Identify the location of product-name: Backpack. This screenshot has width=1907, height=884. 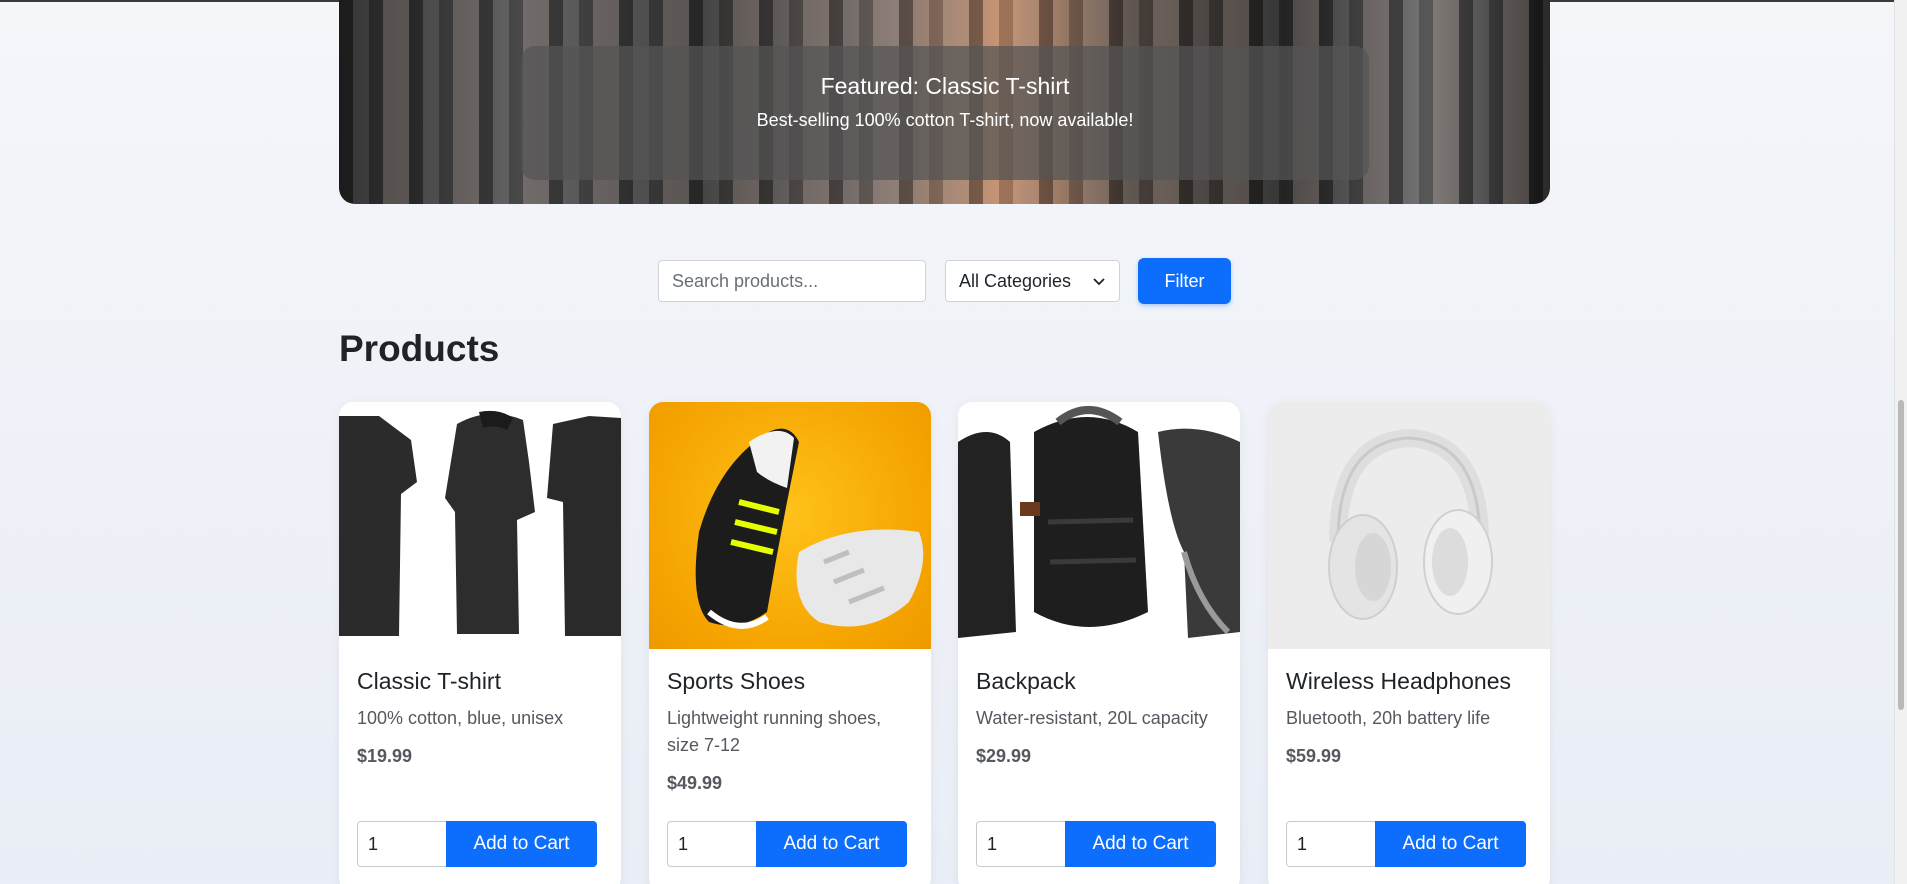
(1026, 681).